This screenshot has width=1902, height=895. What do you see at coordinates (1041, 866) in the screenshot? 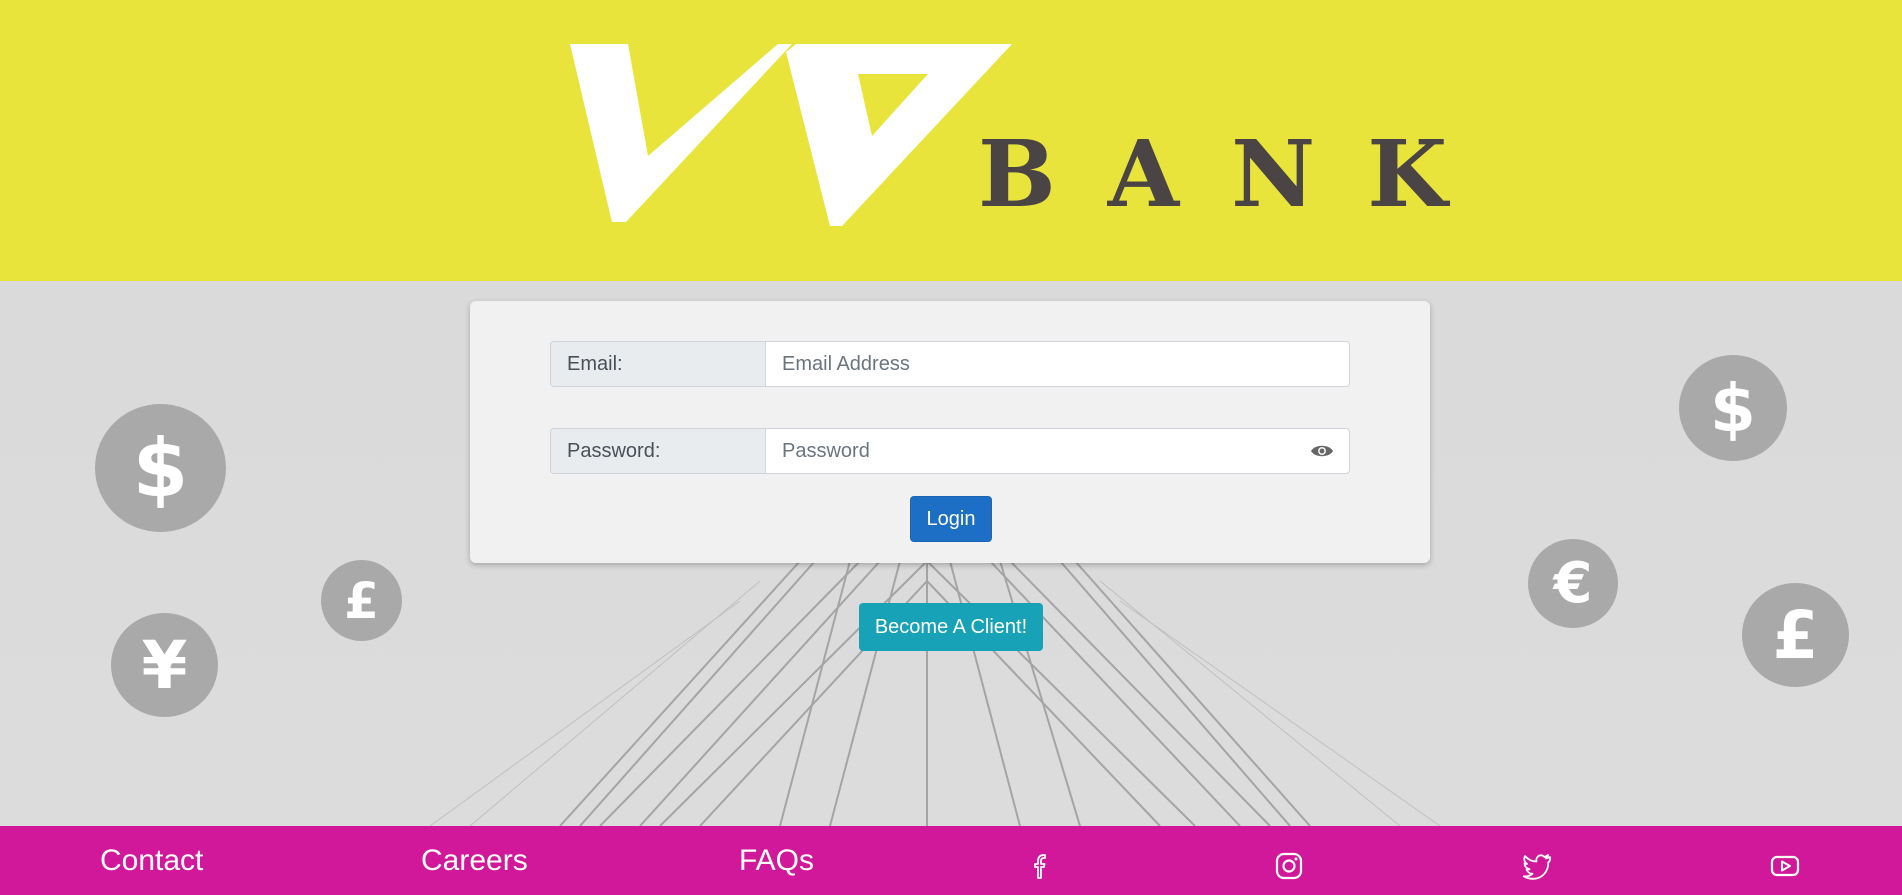
I see `facebook-icon` at bounding box center [1041, 866].